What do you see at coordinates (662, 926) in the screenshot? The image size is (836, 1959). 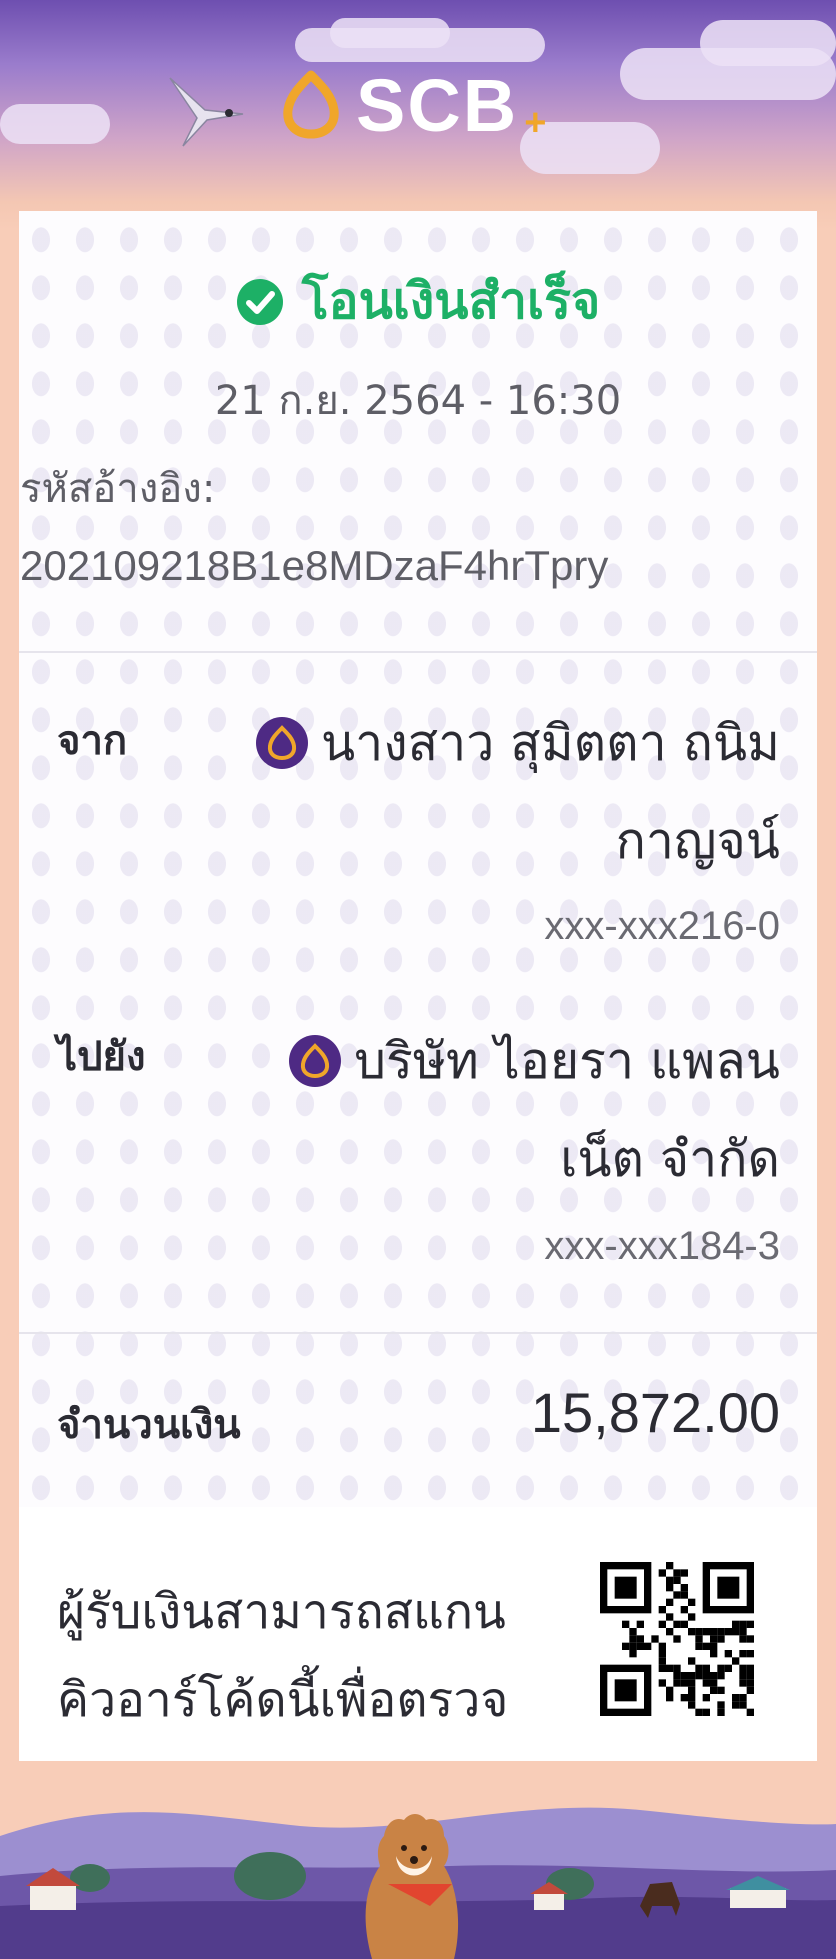 I see `from-account: xxx-xxx216-0` at bounding box center [662, 926].